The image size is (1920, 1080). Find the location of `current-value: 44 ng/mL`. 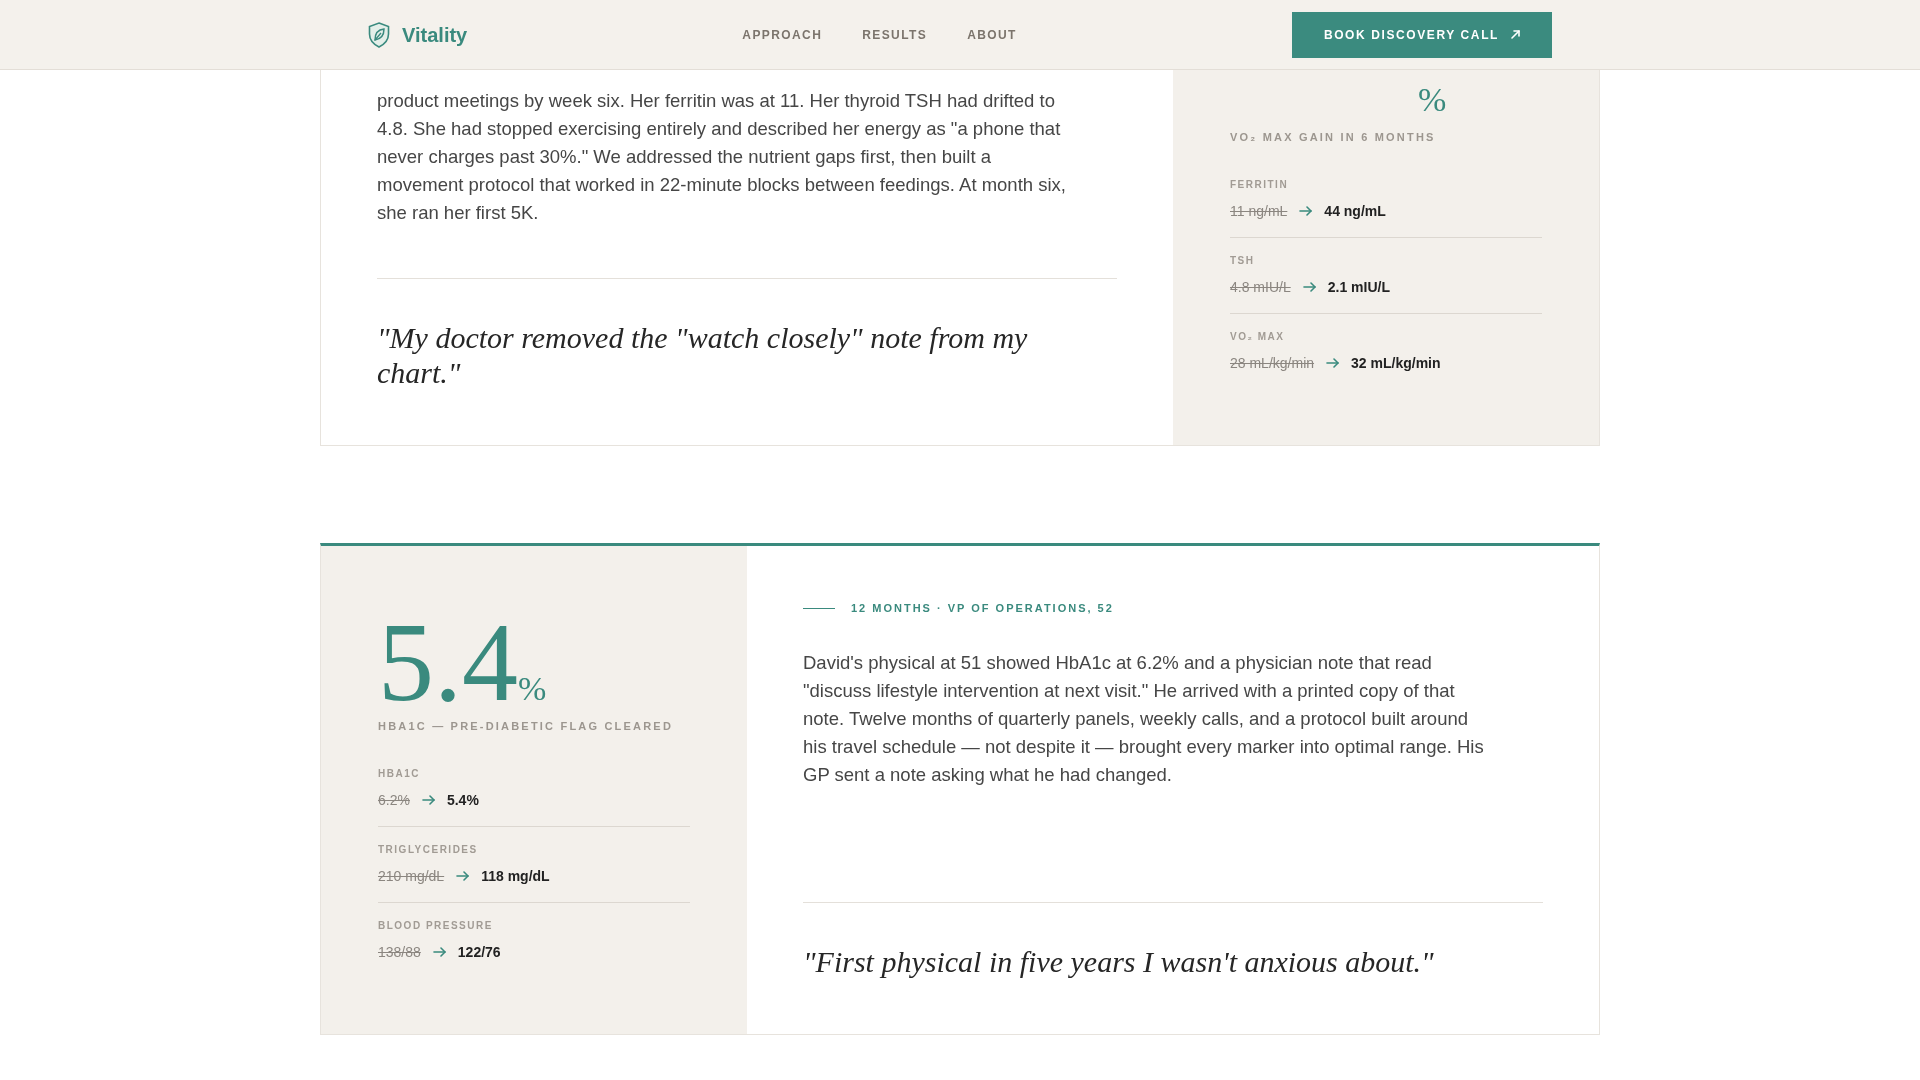

current-value: 44 ng/mL is located at coordinates (1355, 211).